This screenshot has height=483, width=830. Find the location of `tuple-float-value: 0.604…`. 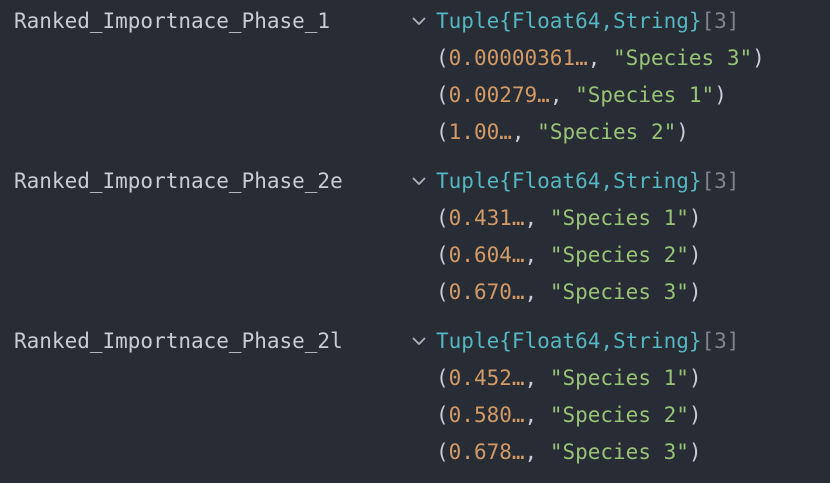

tuple-float-value: 0.604… is located at coordinates (486, 255).